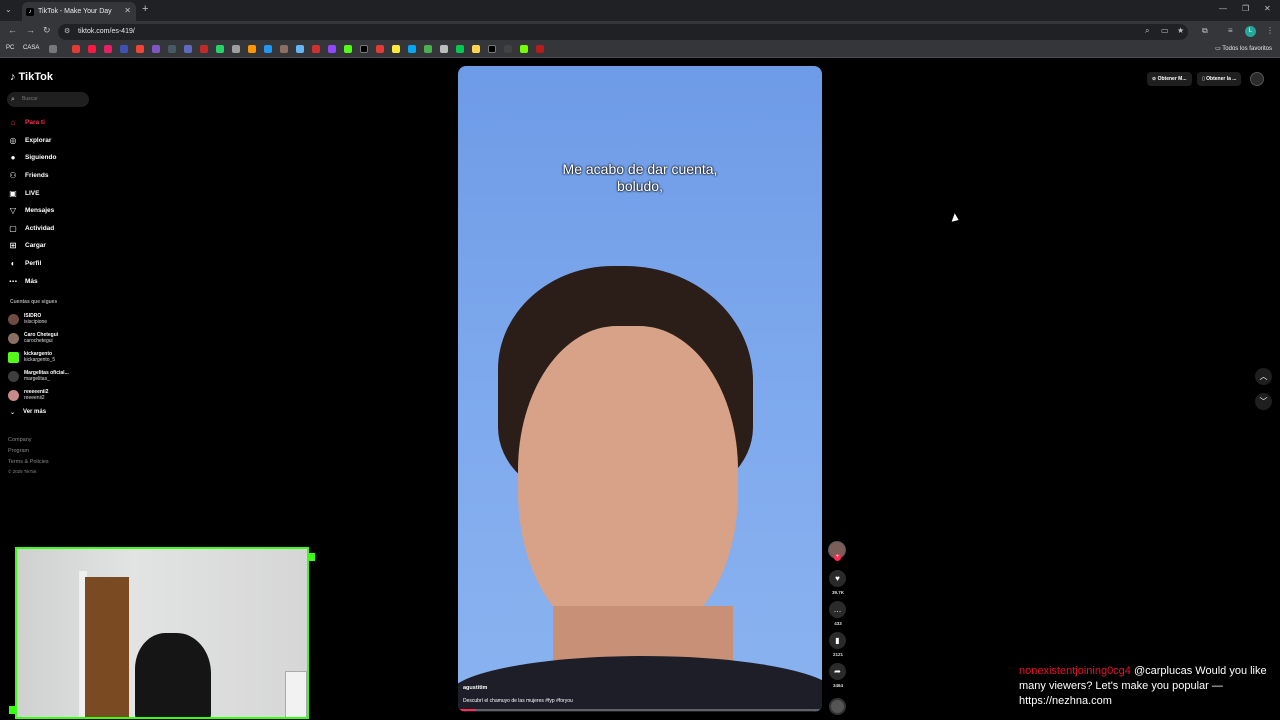  I want to click on extensions-icon: ⧉, so click(1205, 31).